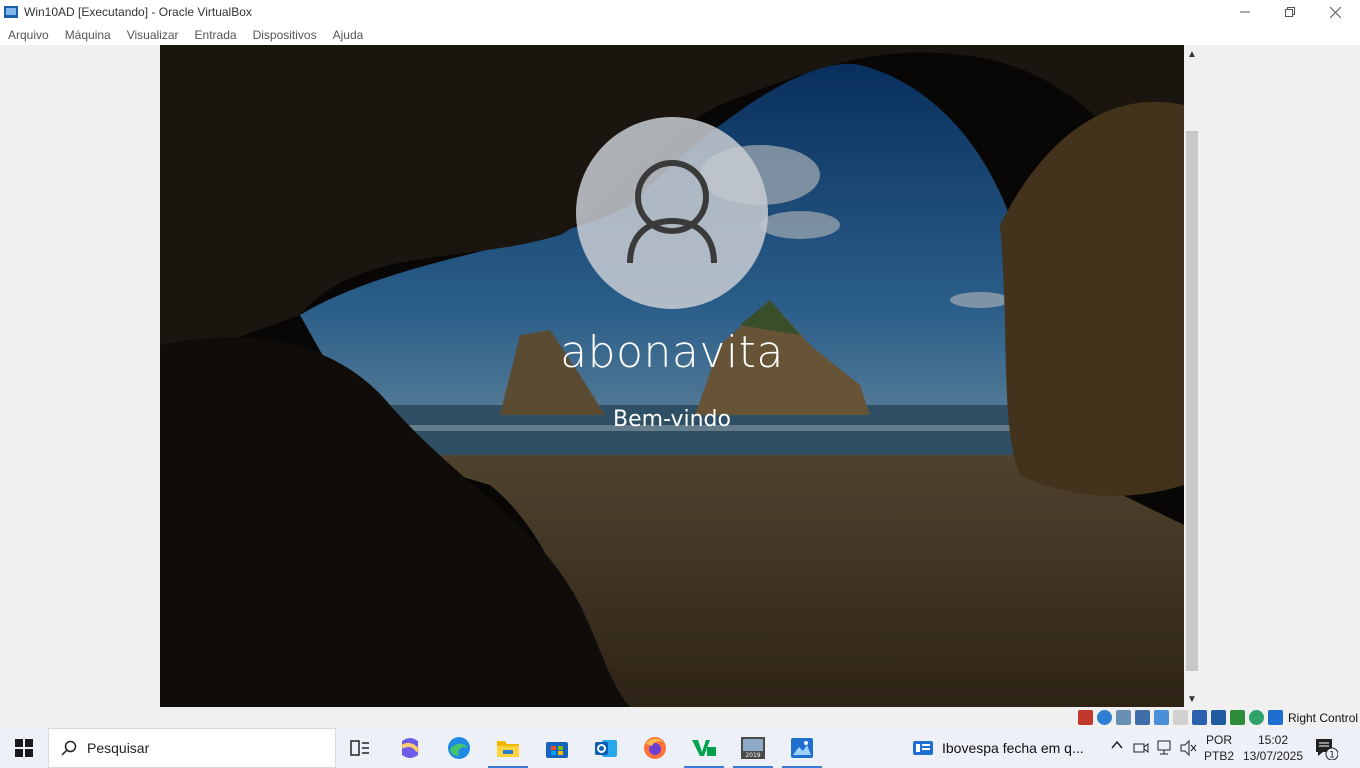 Image resolution: width=1360 pixels, height=768 pixels. I want to click on notification-center-button: 1, so click(1326, 750).